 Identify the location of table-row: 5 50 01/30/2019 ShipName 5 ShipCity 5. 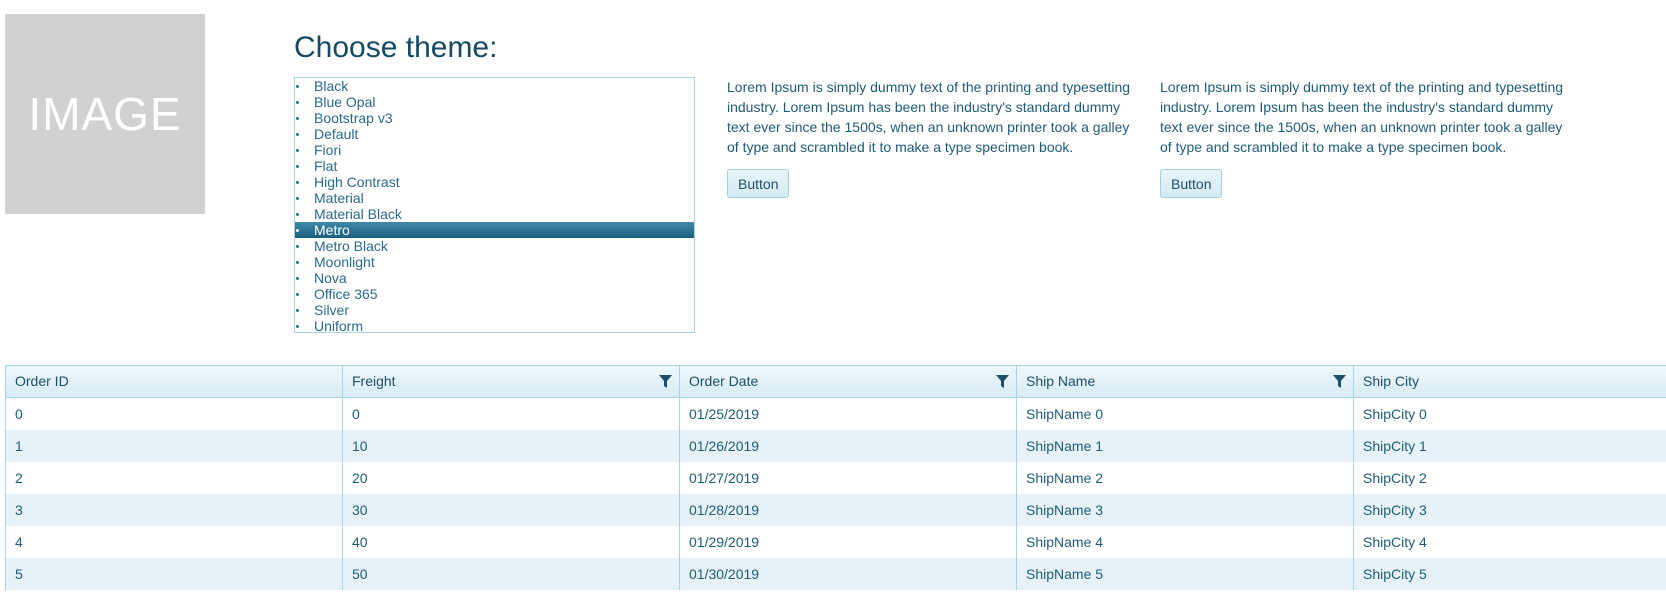
(836, 574).